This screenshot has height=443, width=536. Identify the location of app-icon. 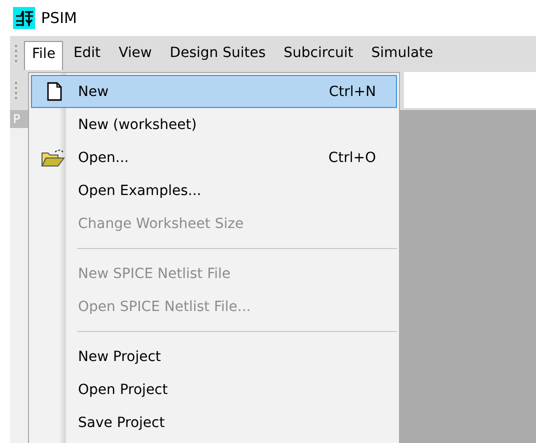
(24, 18).